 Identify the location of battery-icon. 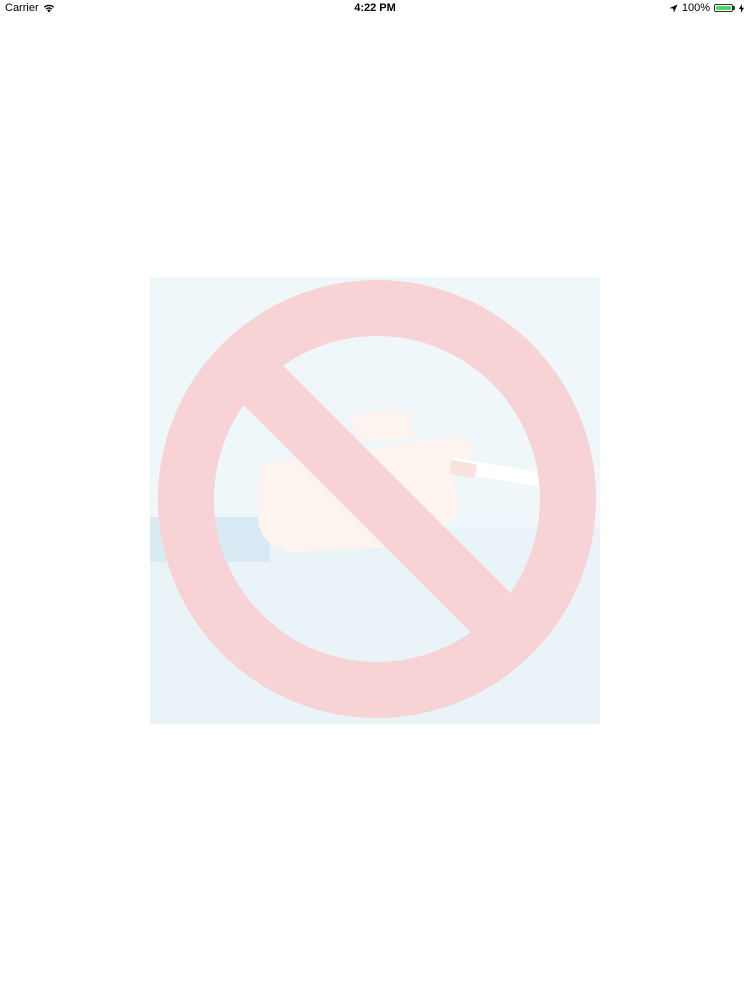
(724, 8).